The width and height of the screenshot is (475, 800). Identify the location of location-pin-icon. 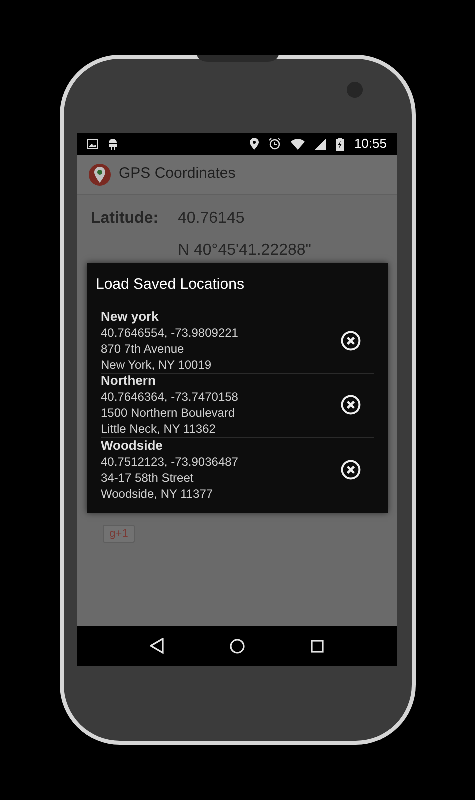
(255, 144).